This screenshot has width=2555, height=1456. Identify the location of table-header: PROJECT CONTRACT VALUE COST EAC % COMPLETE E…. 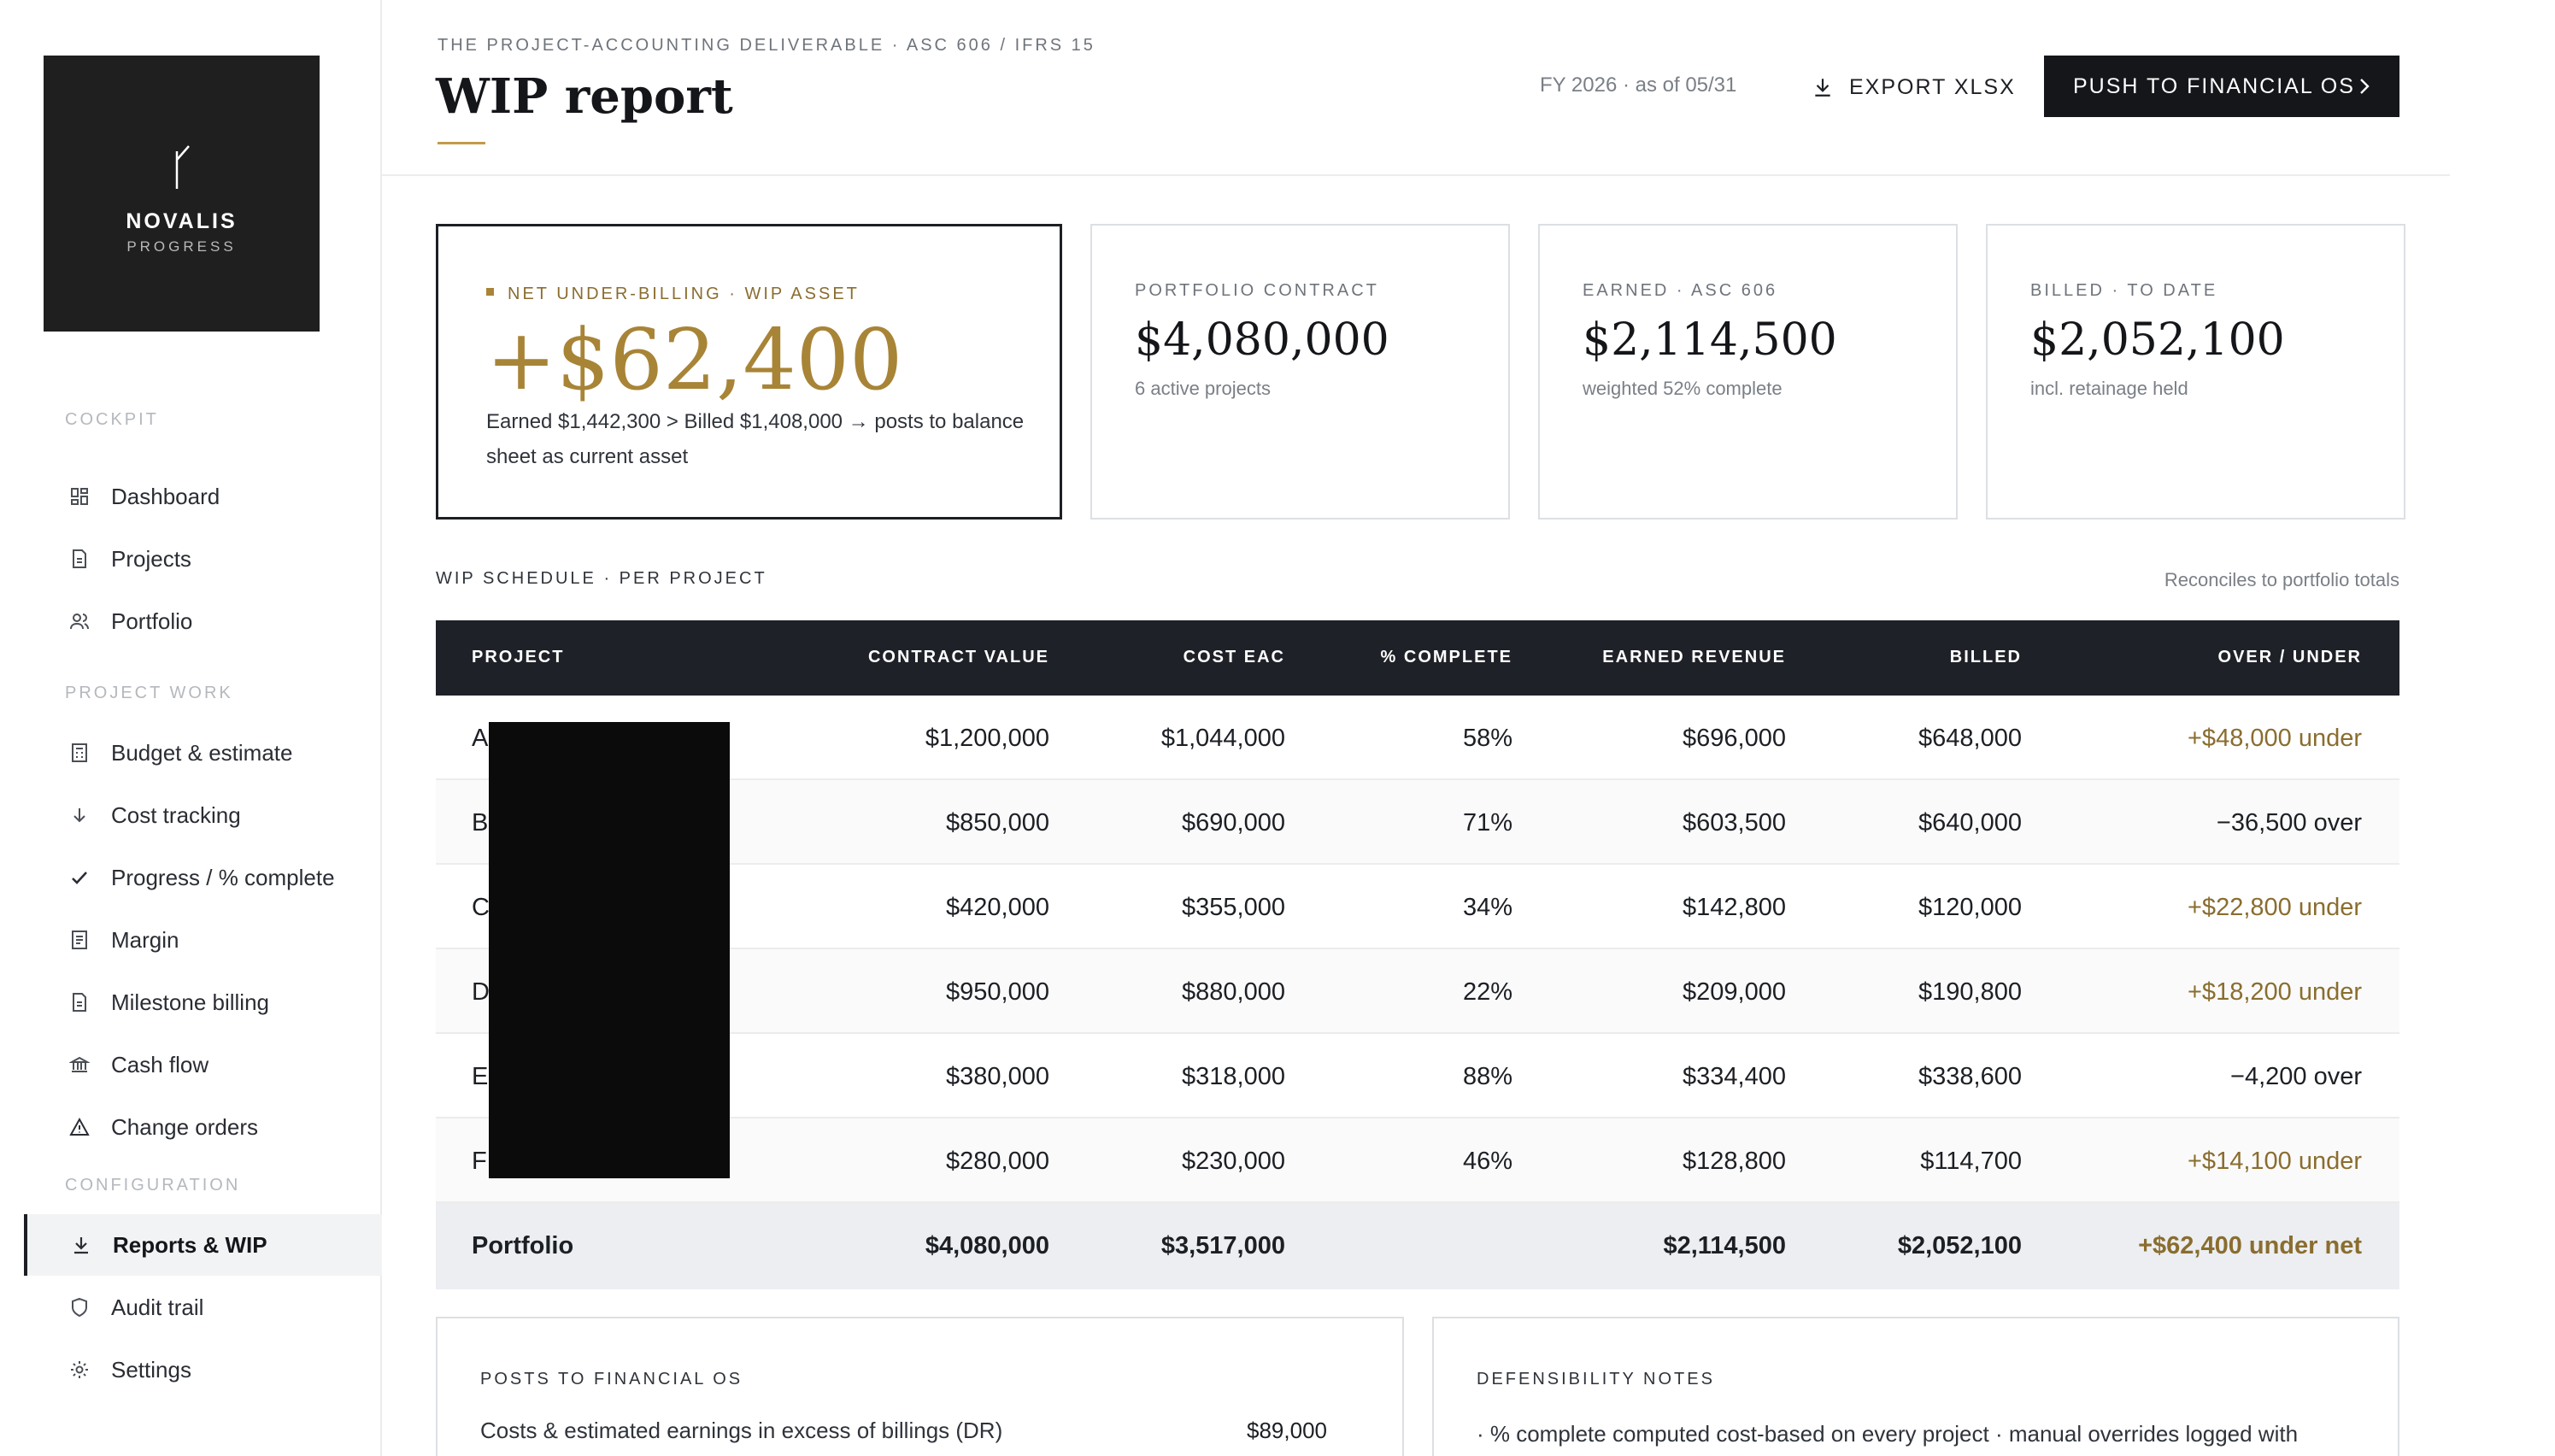
(1417, 658).